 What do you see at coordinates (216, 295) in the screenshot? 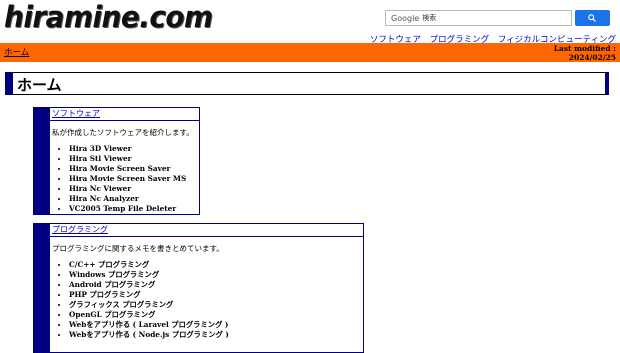
I see `list-item: PHP プログラミング` at bounding box center [216, 295].